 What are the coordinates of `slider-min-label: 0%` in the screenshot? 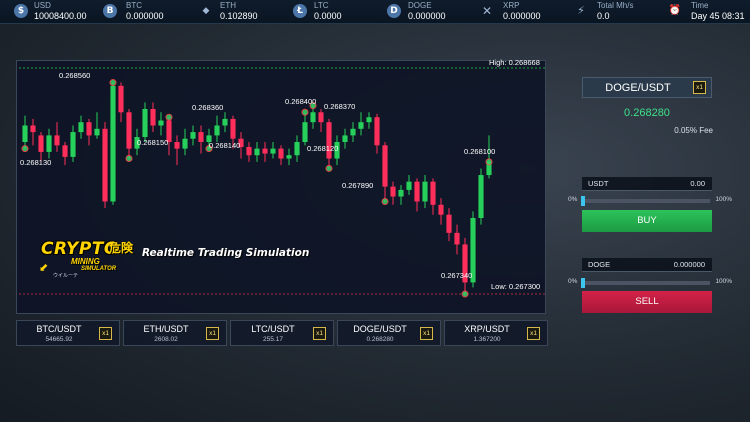 It's located at (573, 199).